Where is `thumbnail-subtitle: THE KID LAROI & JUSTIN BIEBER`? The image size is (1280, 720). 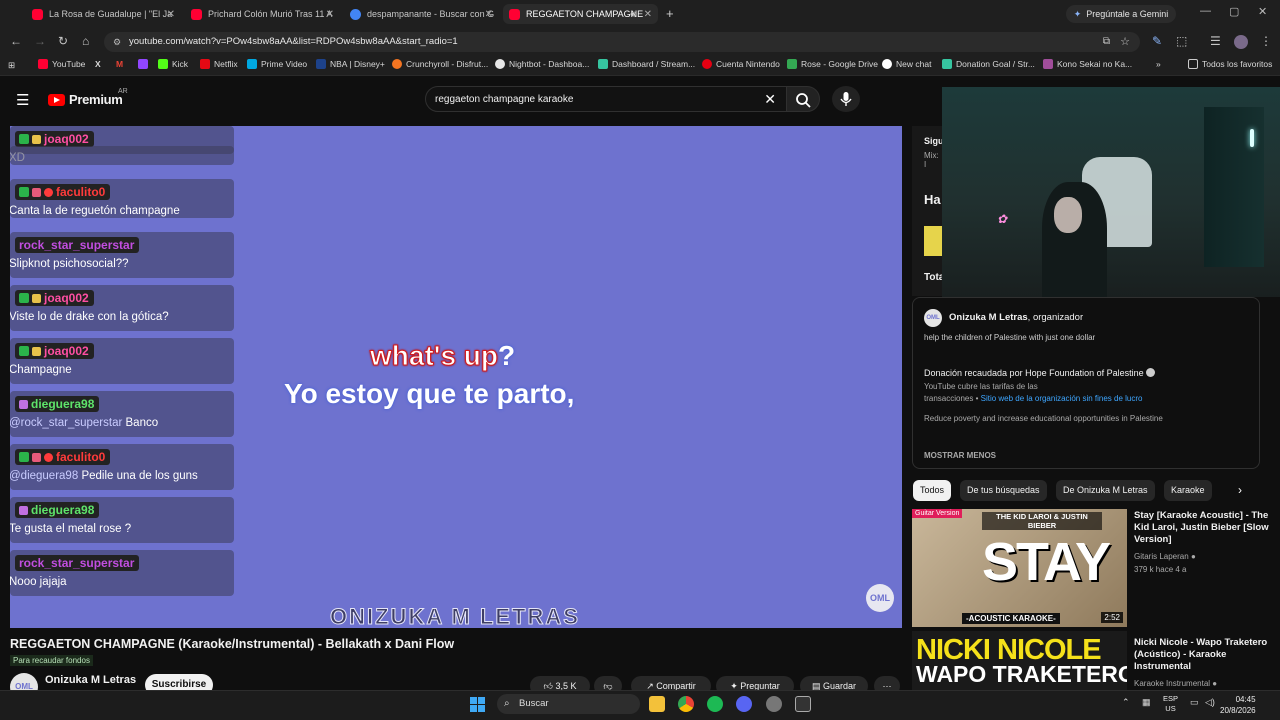
thumbnail-subtitle: THE KID LAROI & JUSTIN BIEBER is located at coordinates (1042, 521).